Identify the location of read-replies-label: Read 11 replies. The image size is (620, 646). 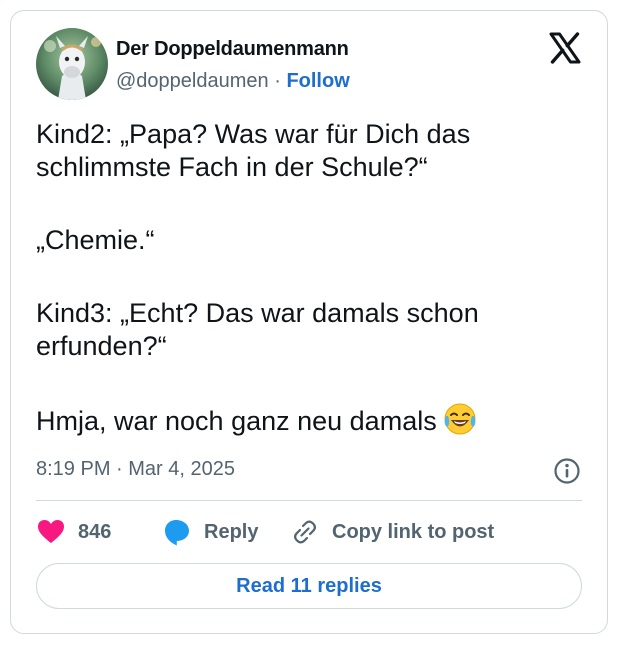
(309, 585).